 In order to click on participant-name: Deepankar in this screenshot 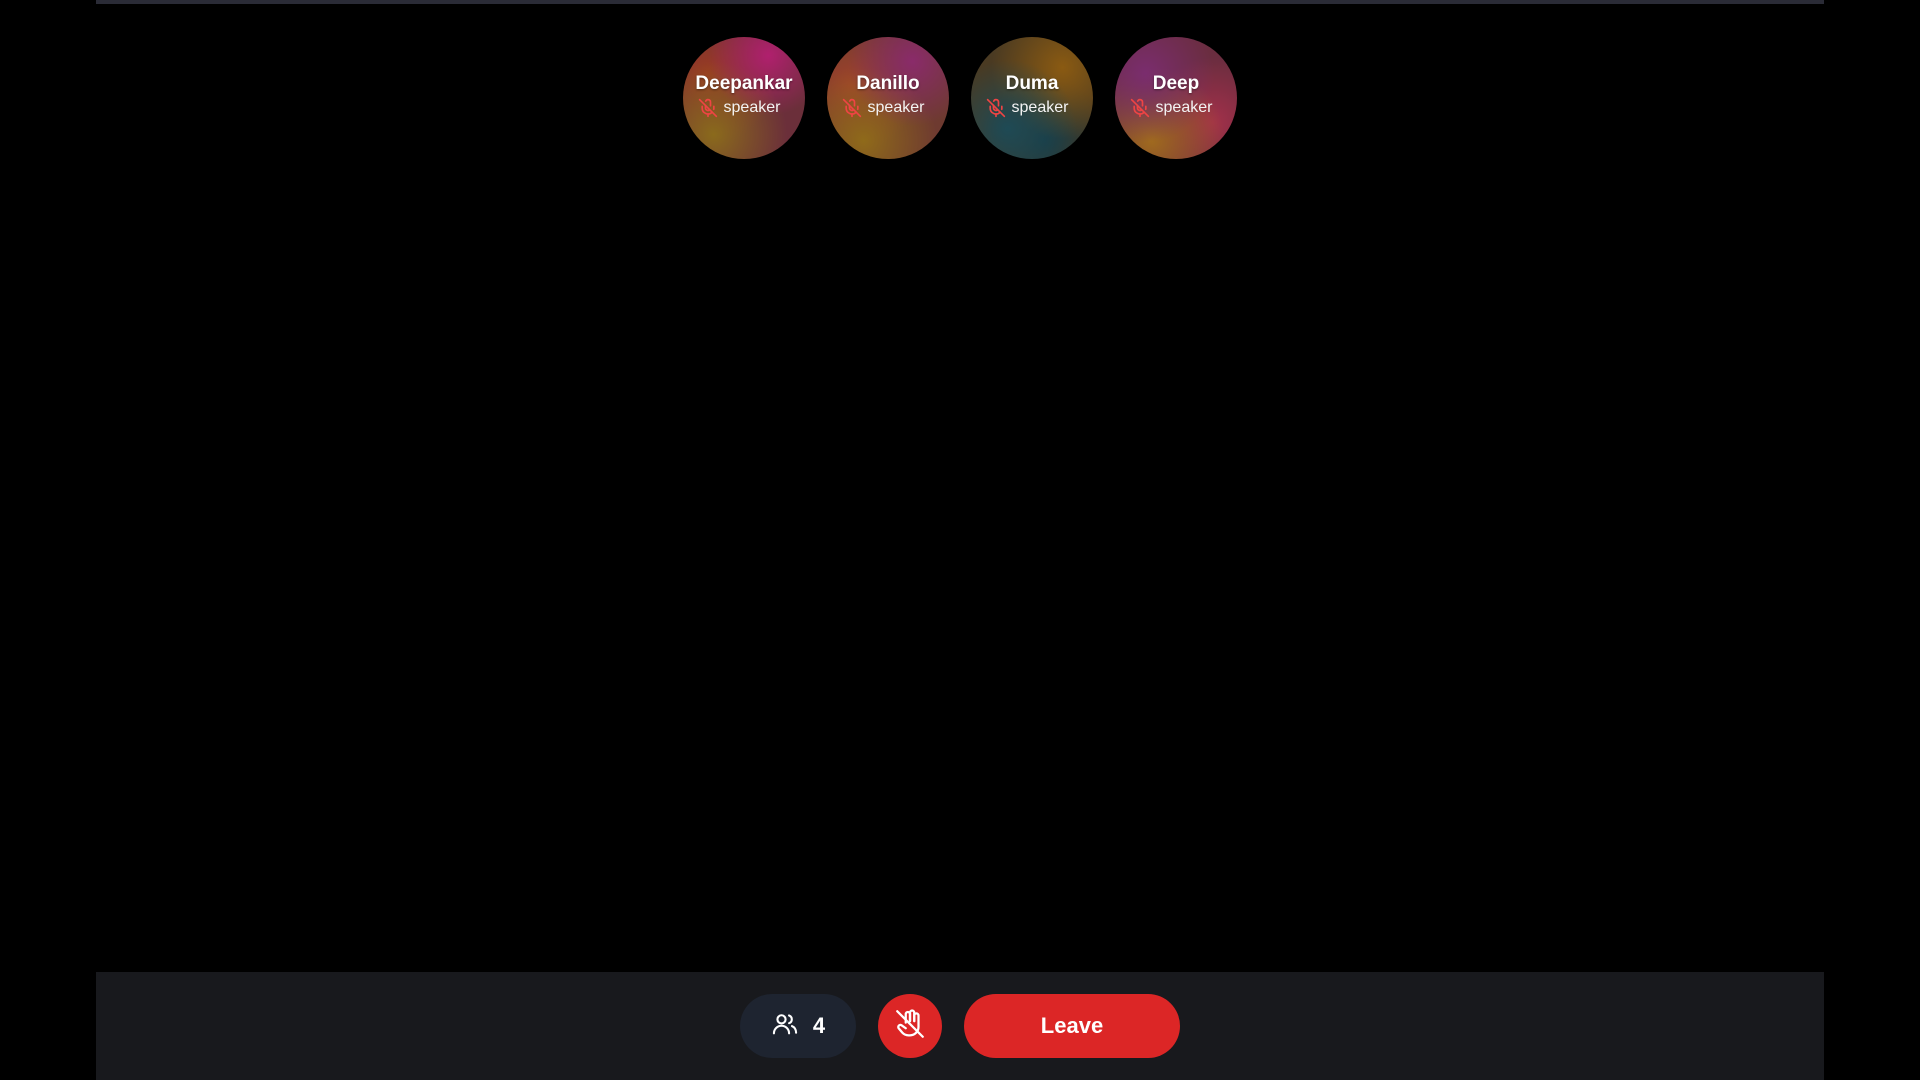, I will do `click(744, 83)`.